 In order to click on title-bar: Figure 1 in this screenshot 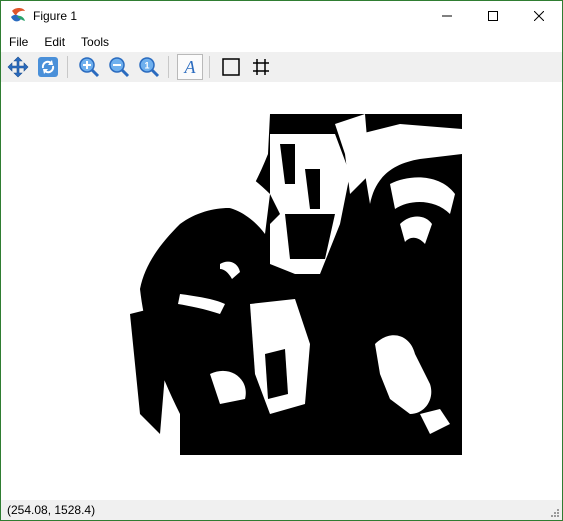, I will do `click(281, 16)`.